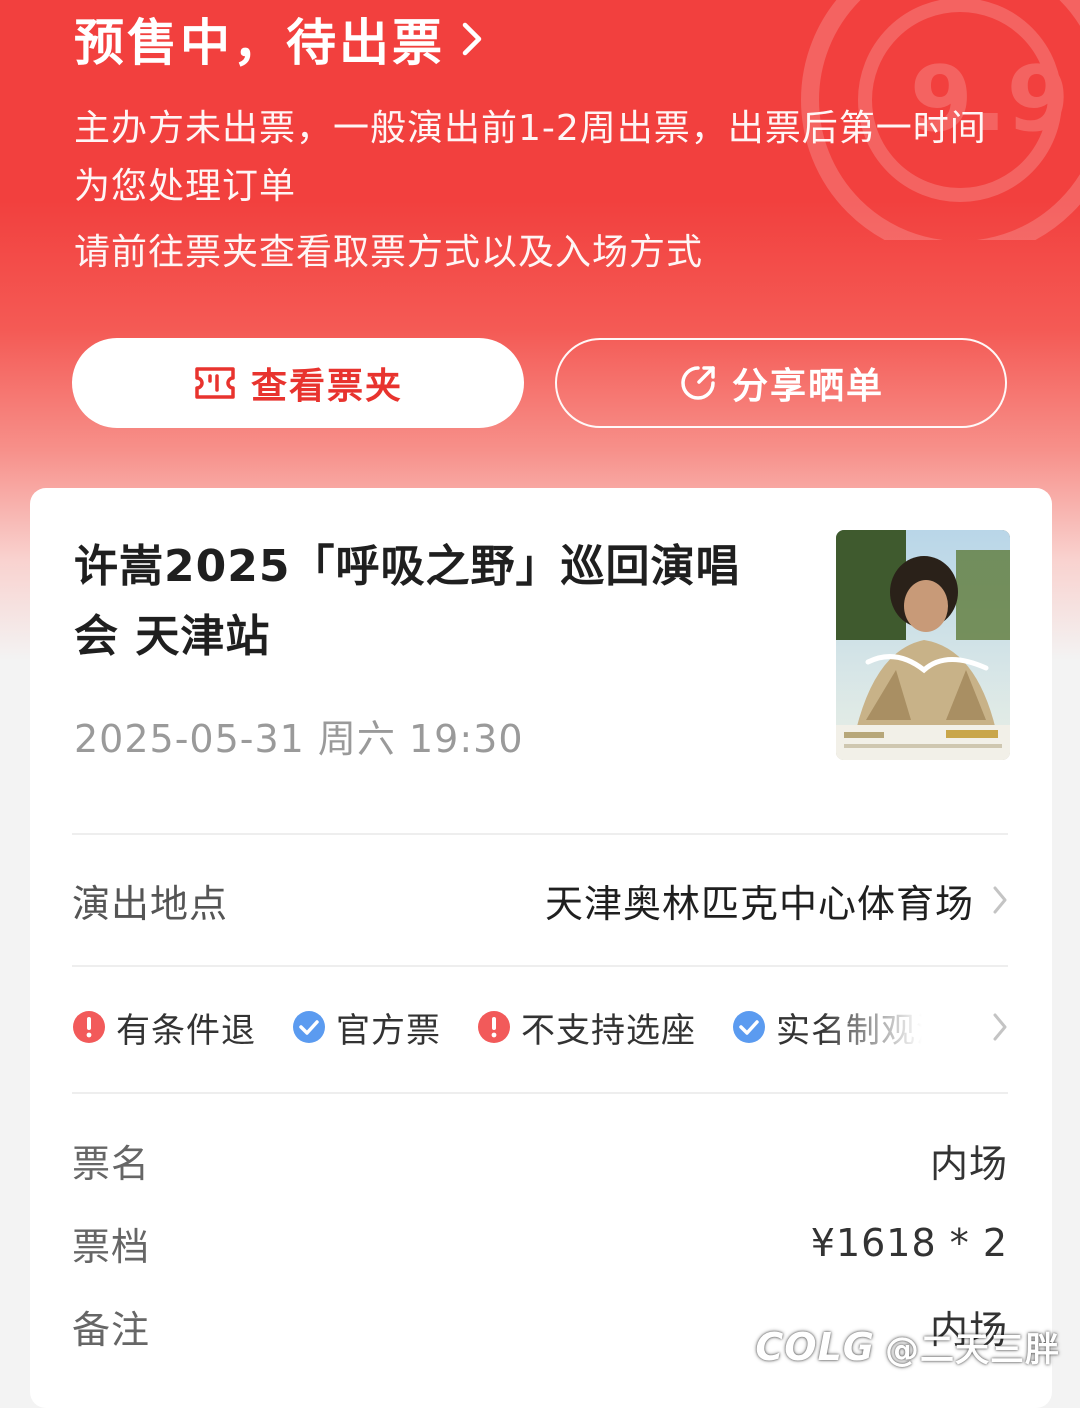  I want to click on watermark-handle: @二天三胖, so click(972, 1350).